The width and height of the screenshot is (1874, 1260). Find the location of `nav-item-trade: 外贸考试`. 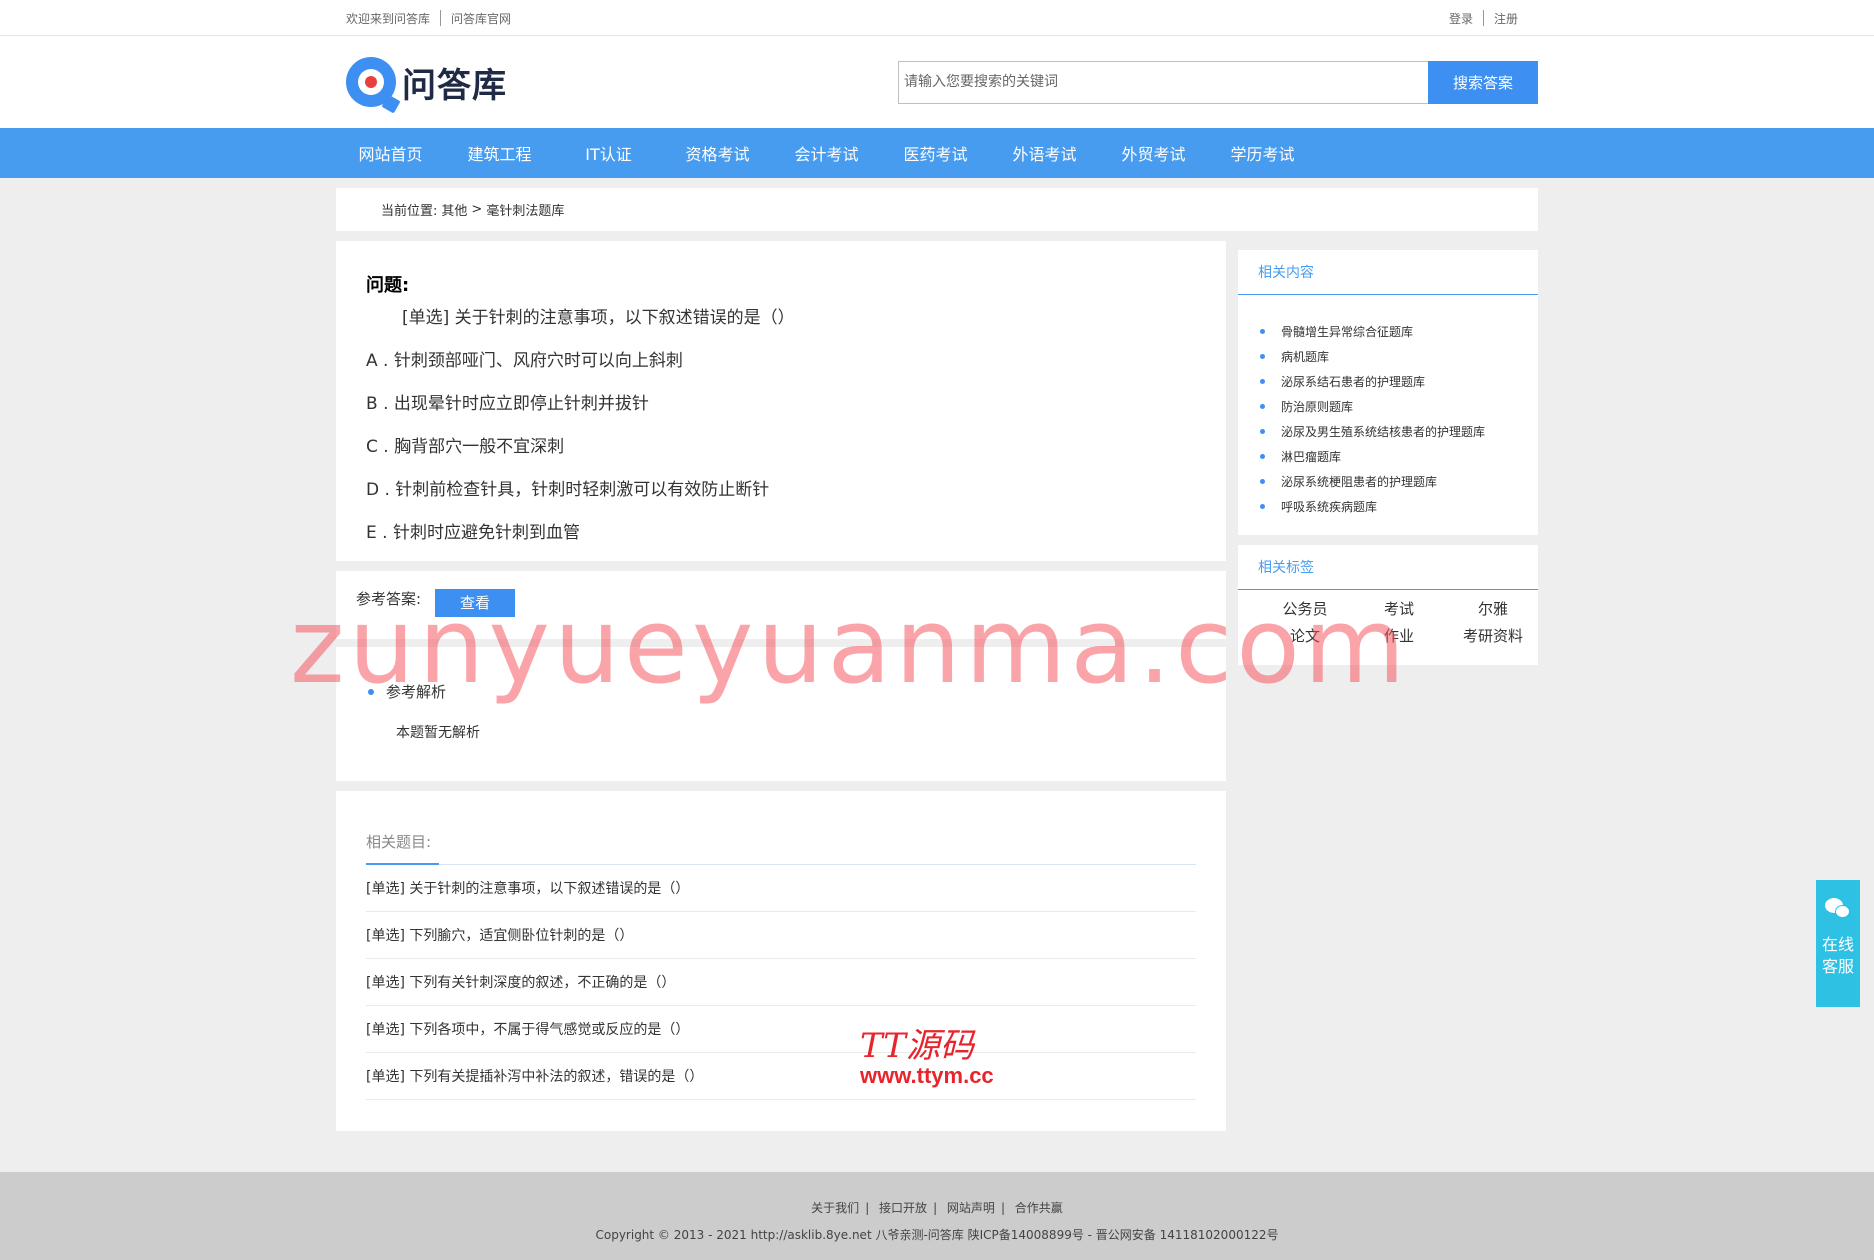

nav-item-trade: 外贸考试 is located at coordinates (1153, 153).